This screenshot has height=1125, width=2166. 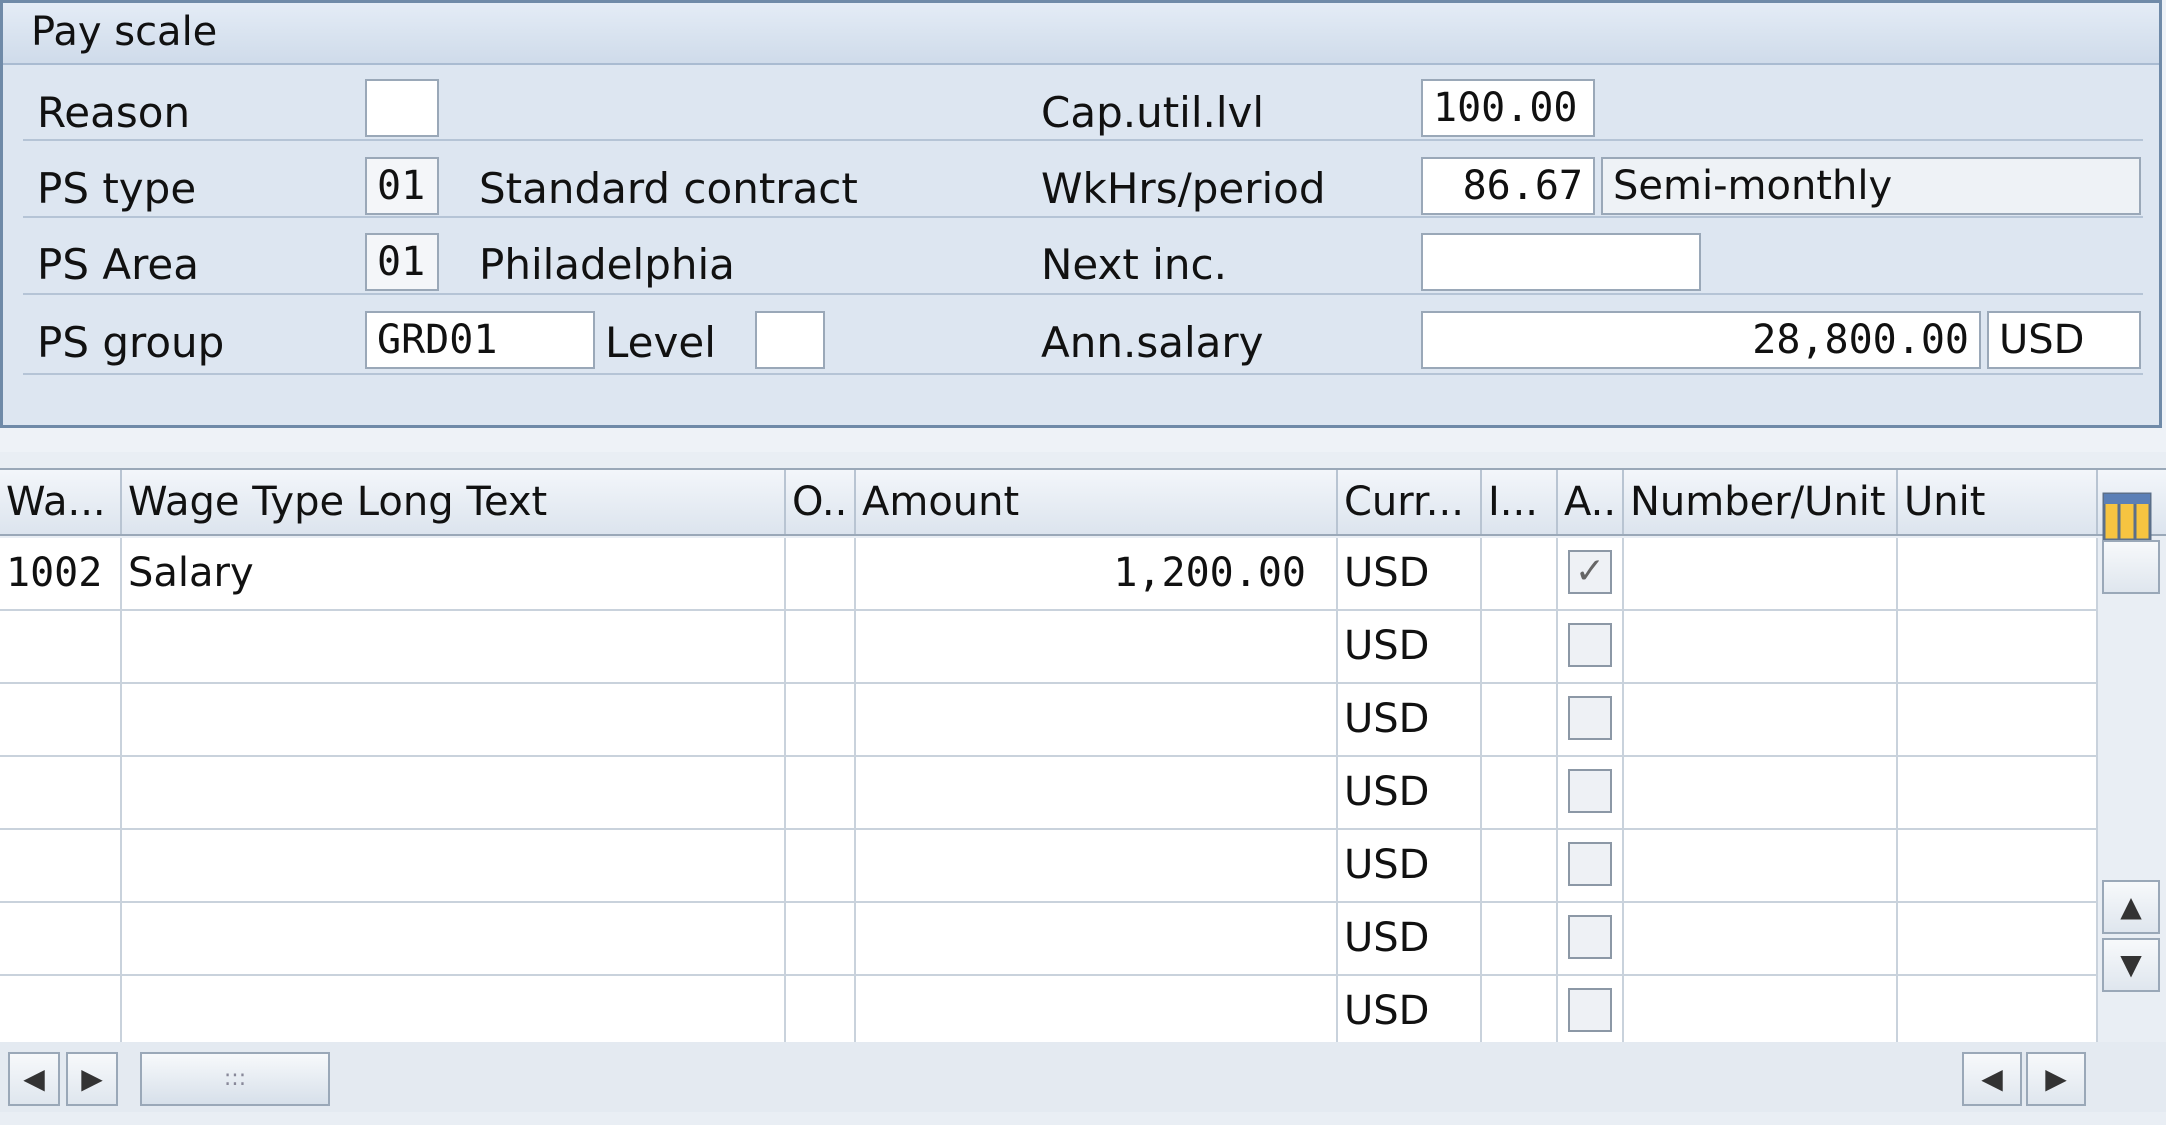 I want to click on ps-type-field: 01, so click(x=402, y=186).